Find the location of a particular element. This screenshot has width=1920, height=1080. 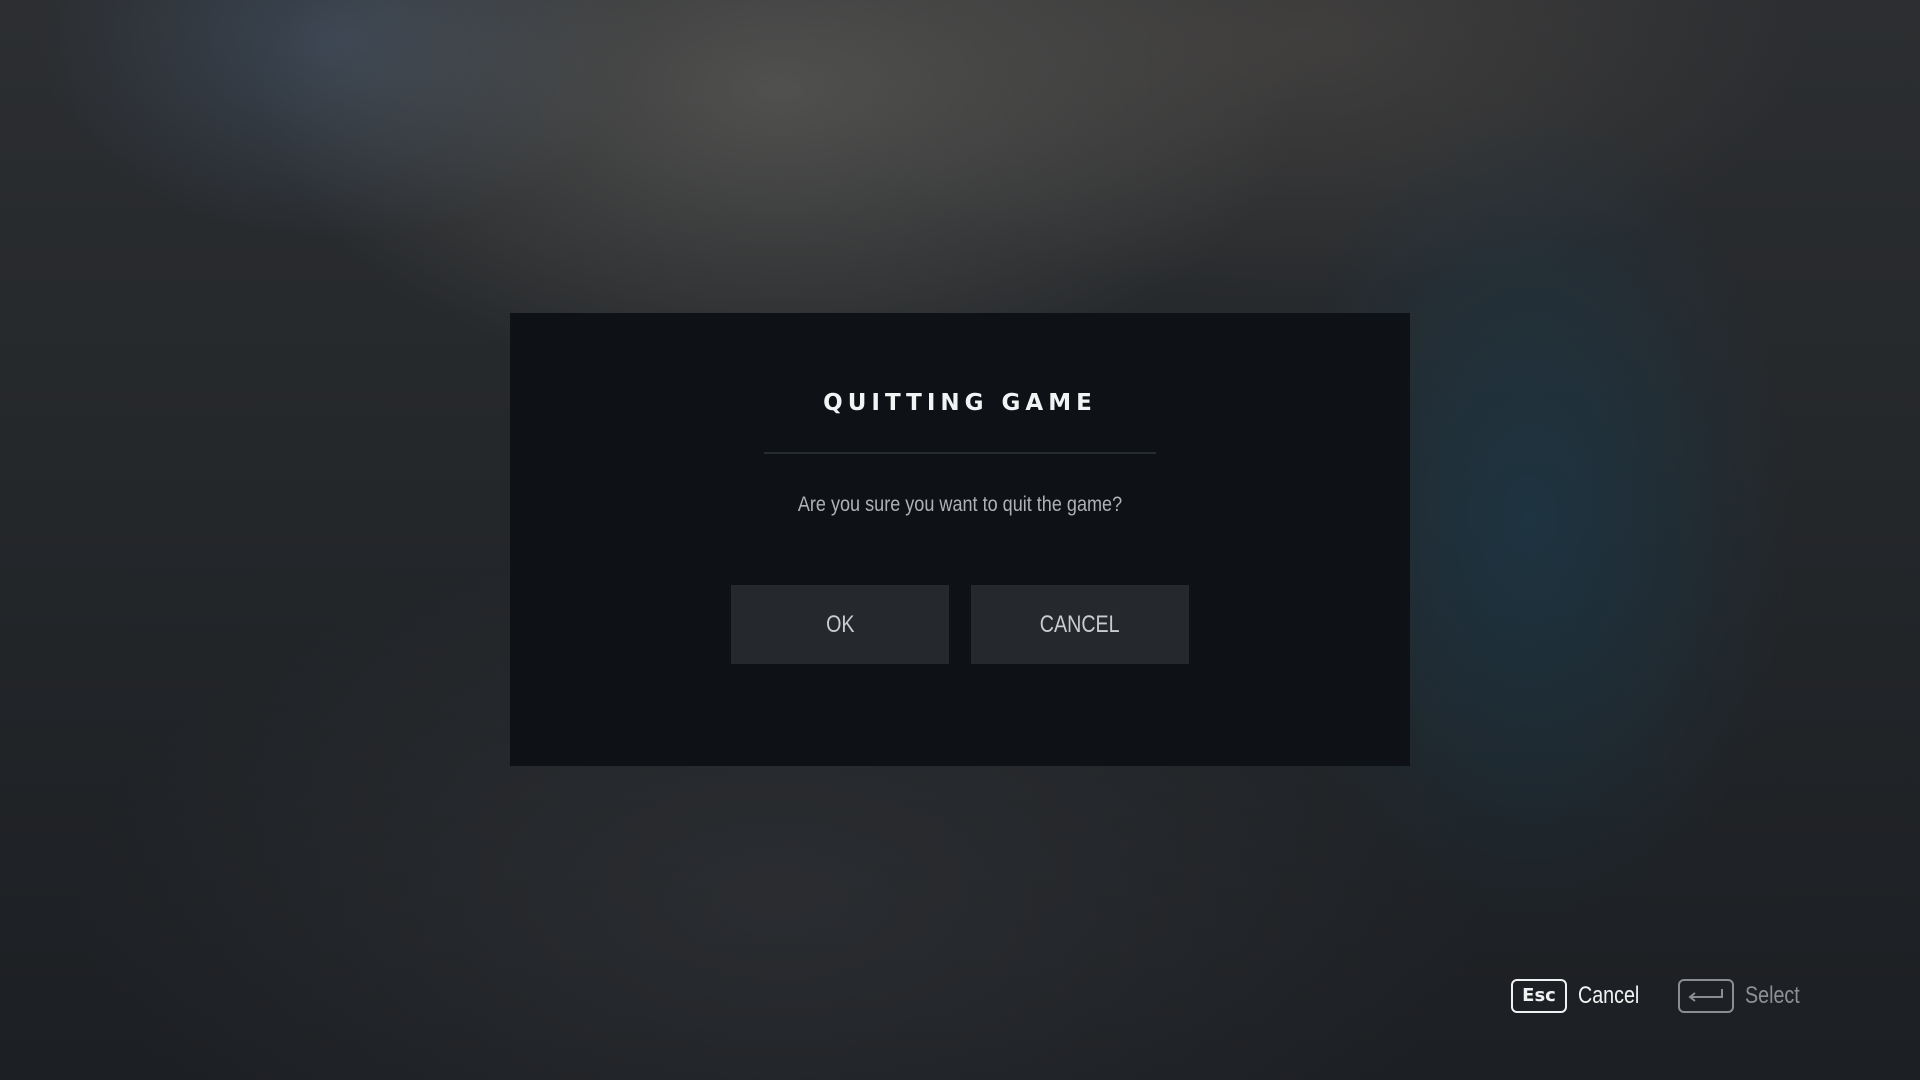

dialog-title: QUITTING GAME is located at coordinates (960, 403).